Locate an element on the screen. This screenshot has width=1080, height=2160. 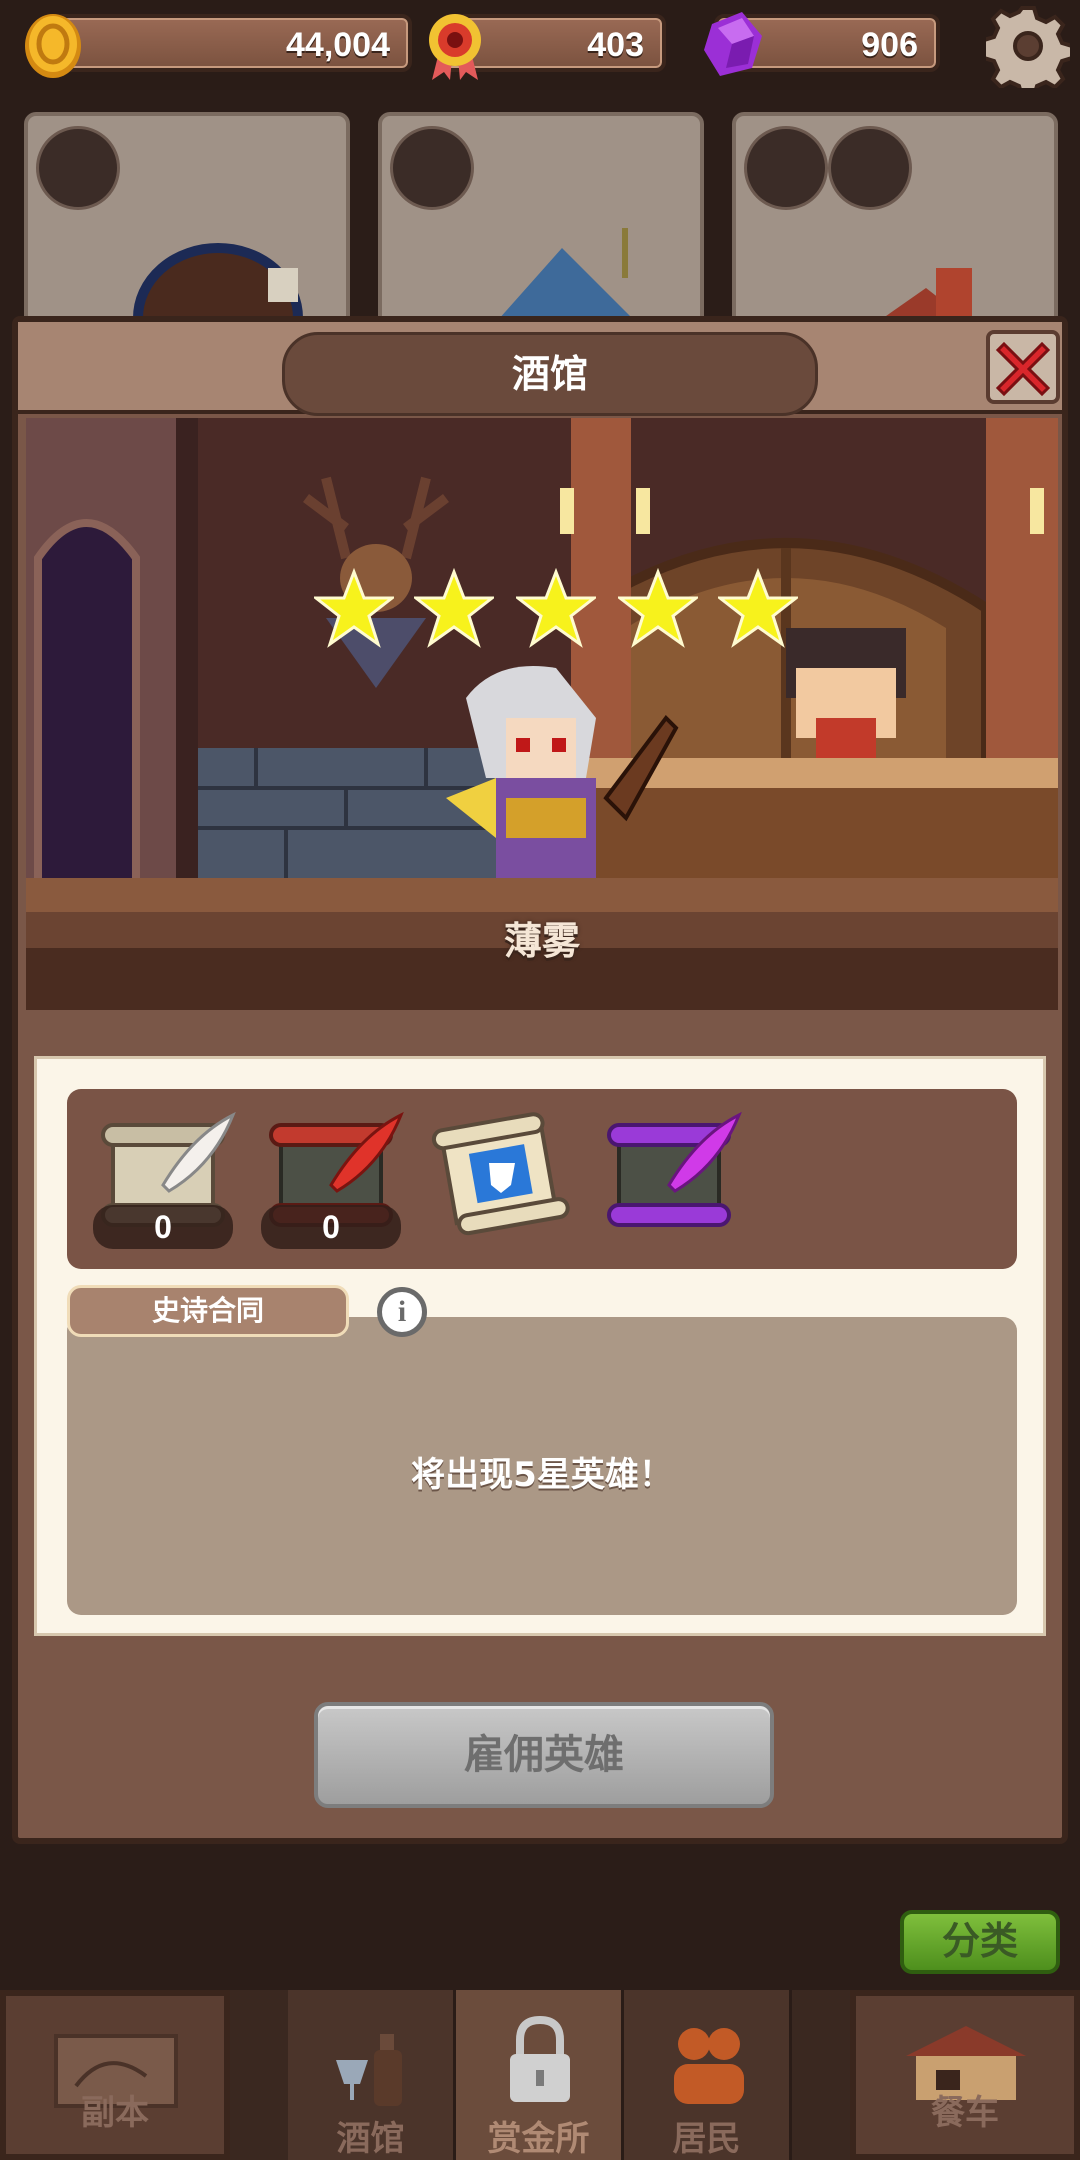
wine-bottle-icon is located at coordinates (369, 2070).